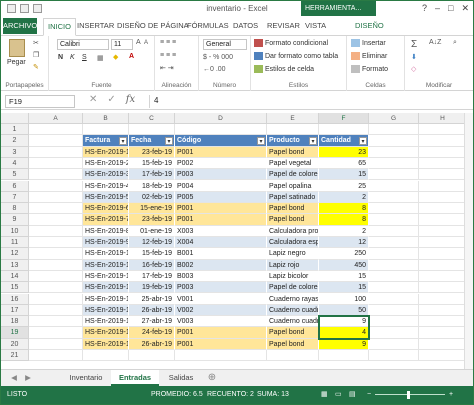 This screenshot has height=405, width=474. Describe the element at coordinates (352, 395) in the screenshot. I see `page-break-icon: ▤` at that location.